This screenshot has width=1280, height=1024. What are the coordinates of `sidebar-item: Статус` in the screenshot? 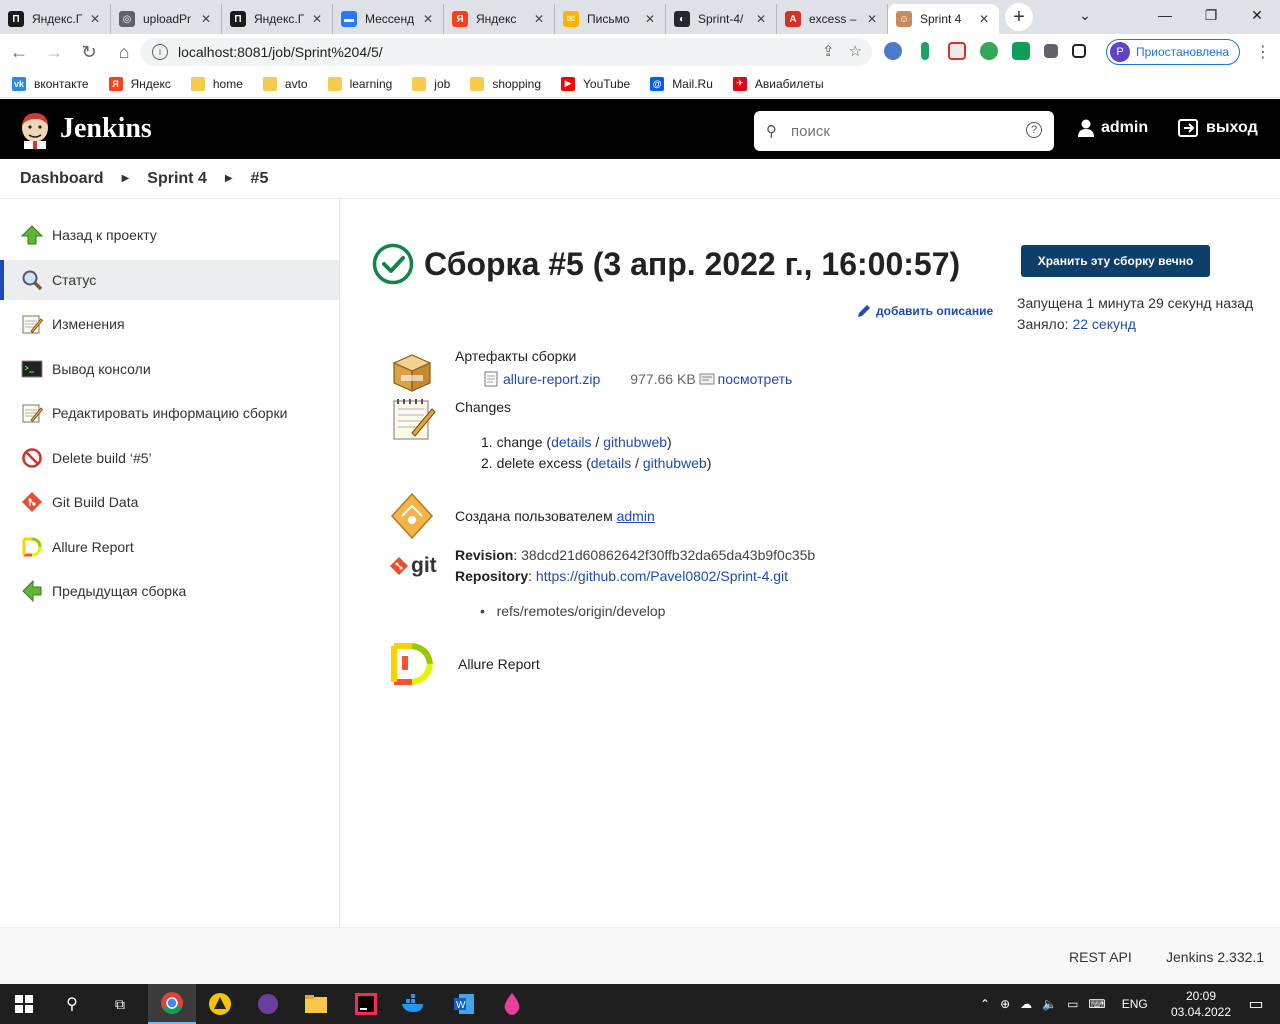 It's located at (169, 279).